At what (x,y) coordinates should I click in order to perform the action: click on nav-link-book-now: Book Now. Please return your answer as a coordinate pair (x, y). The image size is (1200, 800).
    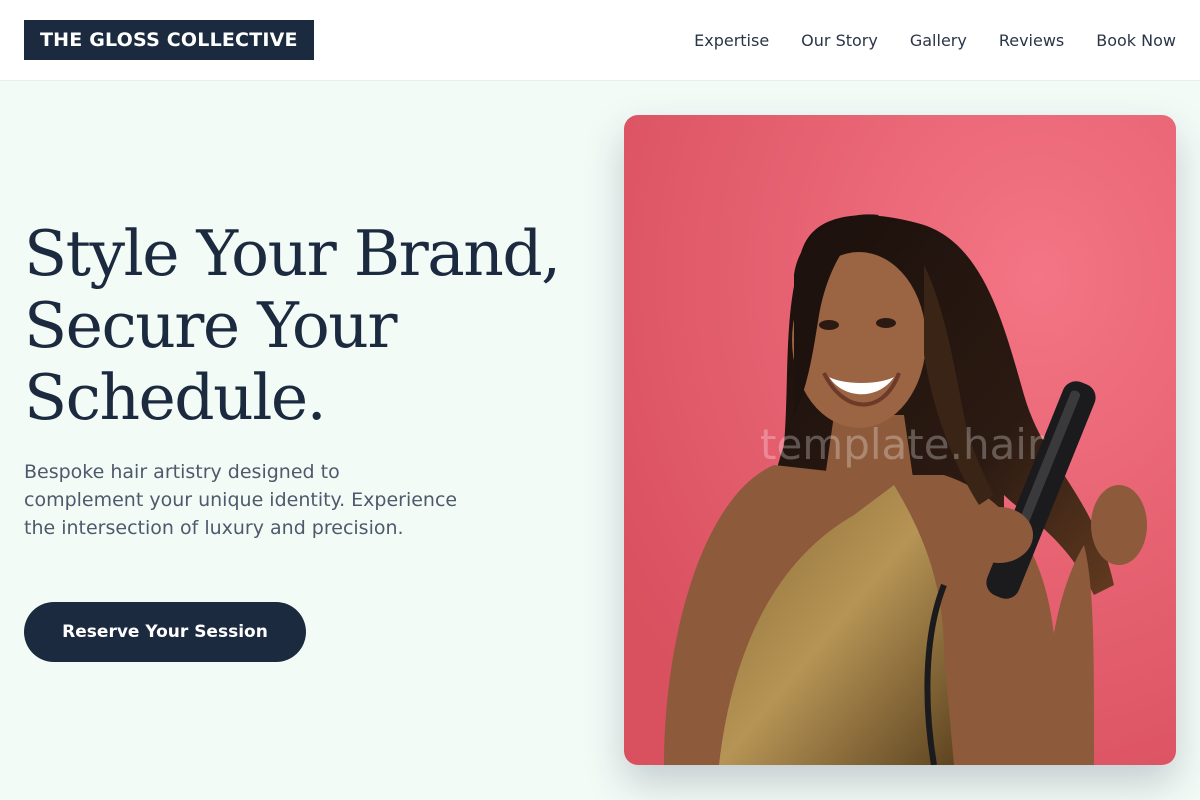
    Looking at the image, I should click on (1136, 40).